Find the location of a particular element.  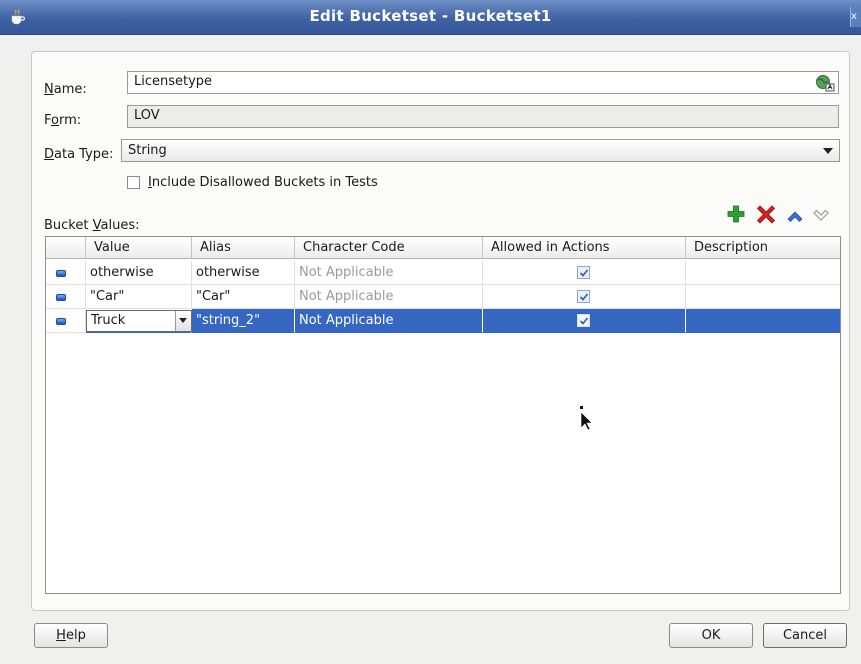

title-bar: Edit Bucketset - Bucketset1 x is located at coordinates (430, 17).